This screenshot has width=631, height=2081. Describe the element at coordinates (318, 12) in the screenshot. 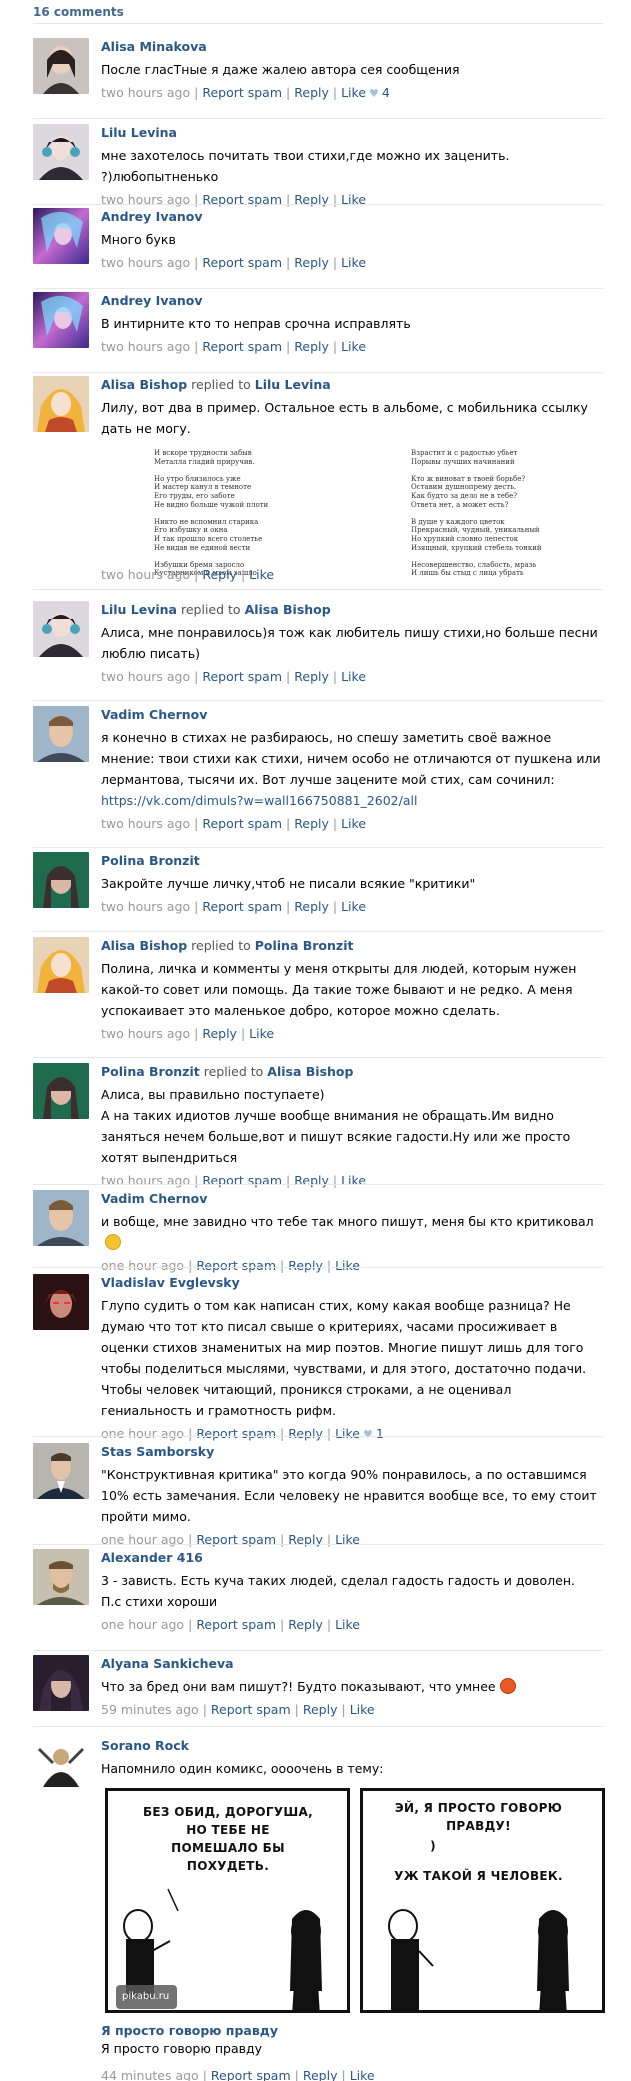

I see `comments-count: 16 comments` at that location.